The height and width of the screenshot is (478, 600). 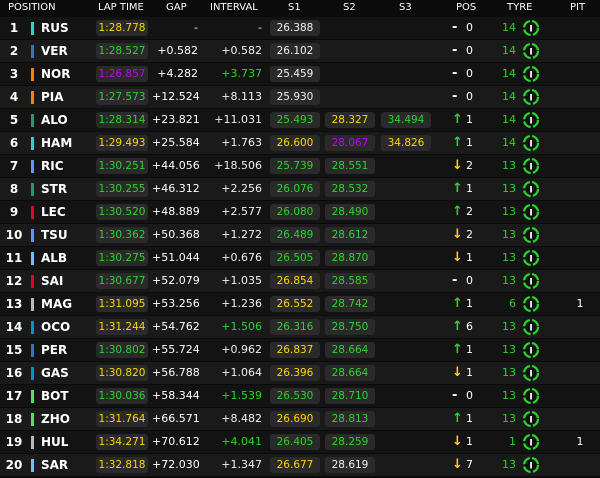 What do you see at coordinates (176, 257) in the screenshot?
I see `gap-value: +51.044` at bounding box center [176, 257].